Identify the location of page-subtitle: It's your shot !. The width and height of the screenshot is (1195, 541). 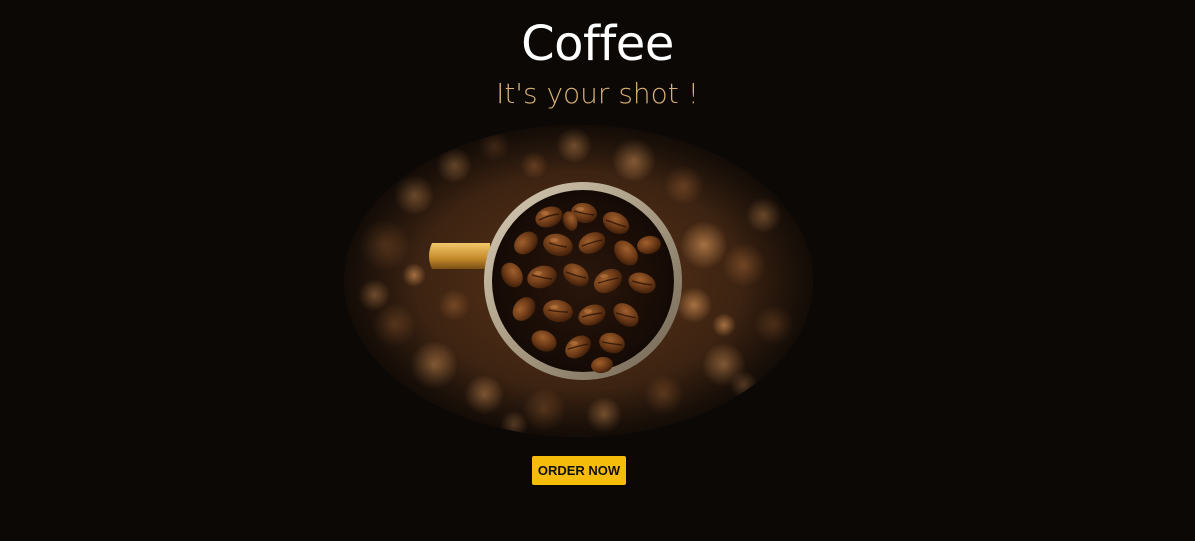
(597, 93).